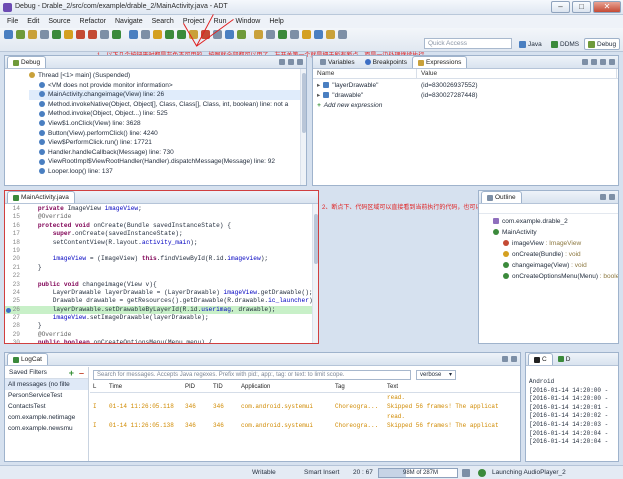 Image resolution: width=623 pixels, height=479 pixels. What do you see at coordinates (161, 326) in the screenshot?
I see `code-line: 28 }` at bounding box center [161, 326].